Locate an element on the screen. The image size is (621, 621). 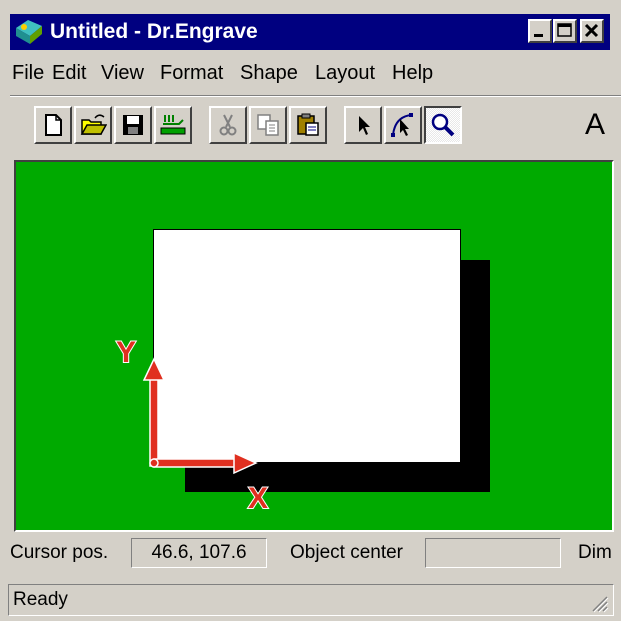
zoom-tool-button is located at coordinates (443, 125).